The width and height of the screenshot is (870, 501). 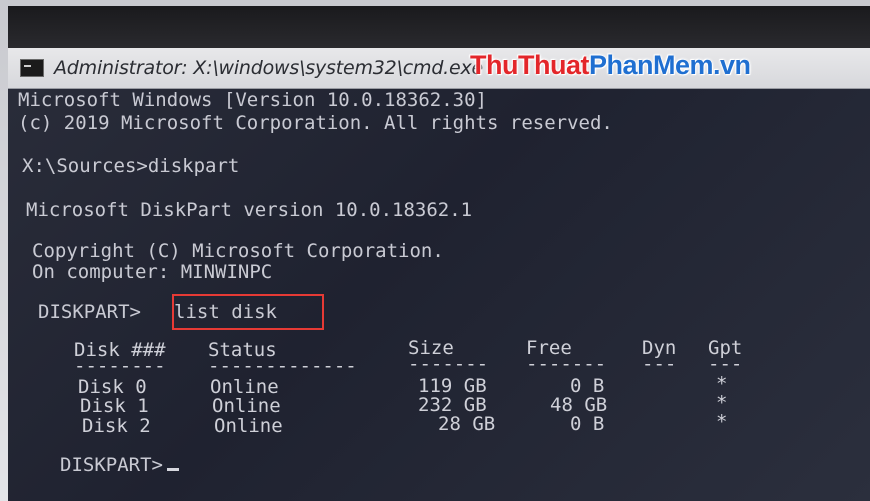 What do you see at coordinates (249, 210) in the screenshot?
I see `console-line: Microsoft DiskPart version 10.0.18362.1` at bounding box center [249, 210].